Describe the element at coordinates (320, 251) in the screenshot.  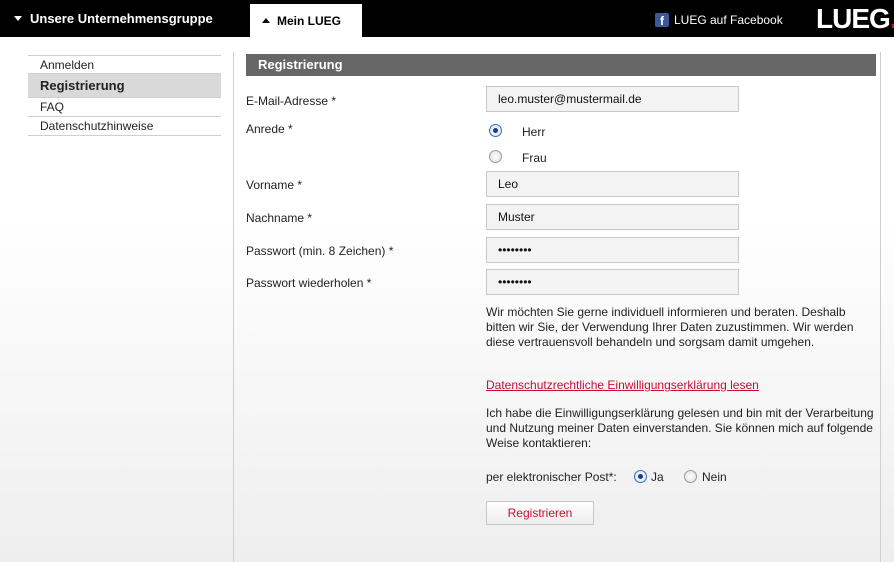
I see `passwort-label: Passwort (min. 8 Zeichen) *` at that location.